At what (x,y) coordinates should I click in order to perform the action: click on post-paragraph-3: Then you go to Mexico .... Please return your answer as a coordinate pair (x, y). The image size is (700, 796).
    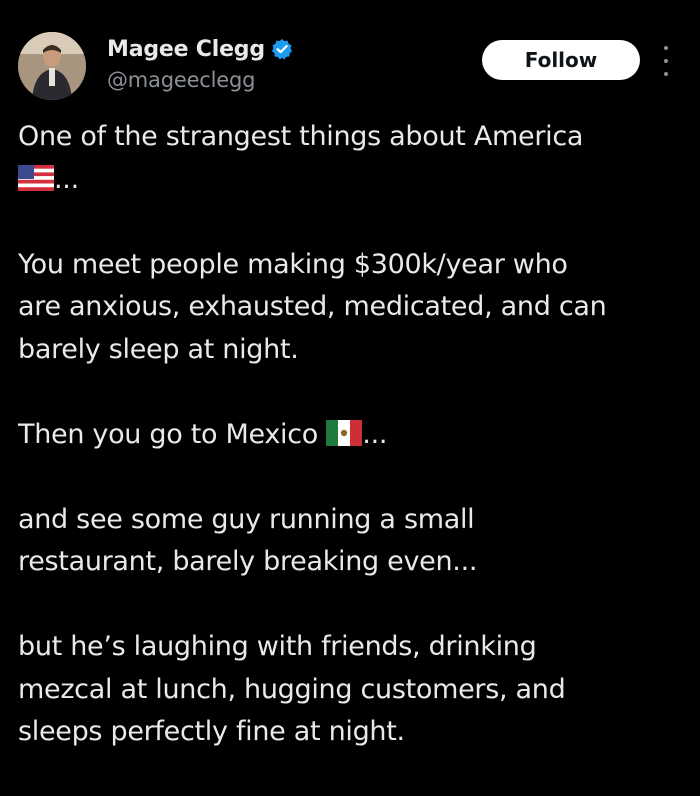
    Looking at the image, I should click on (353, 435).